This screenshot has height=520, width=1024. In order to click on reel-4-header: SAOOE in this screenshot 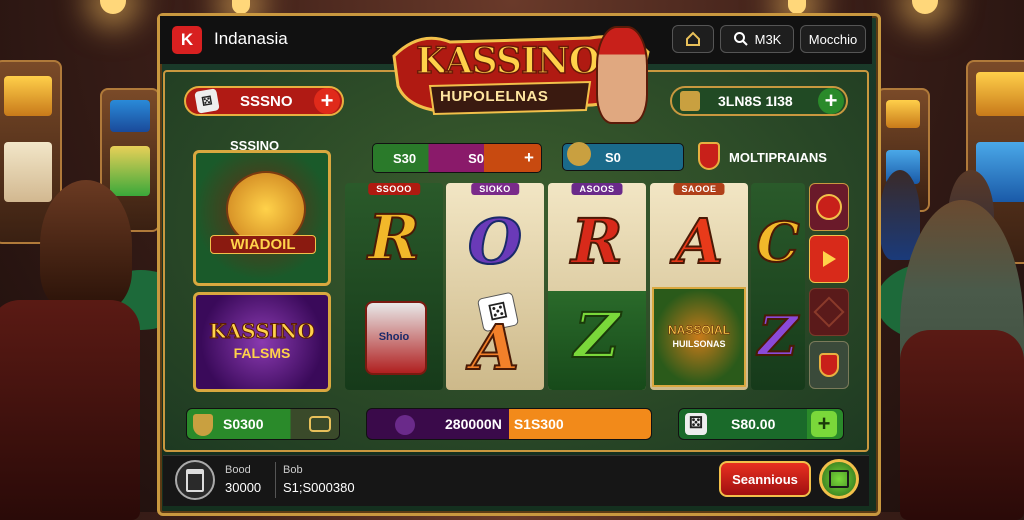, I will do `click(699, 189)`.